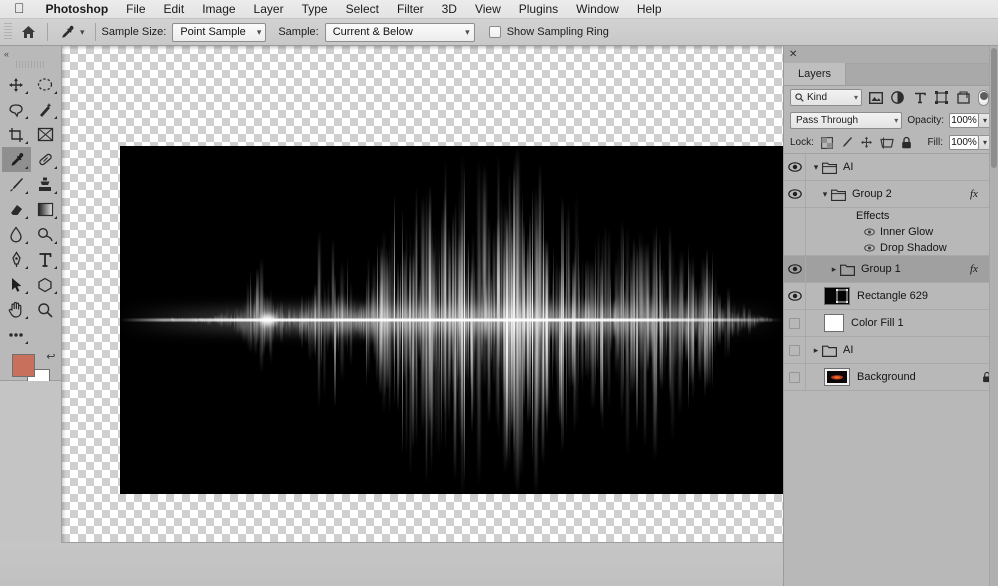 The image size is (998, 586). Describe the element at coordinates (8, 32) in the screenshot. I see `options-bar-grip` at that location.